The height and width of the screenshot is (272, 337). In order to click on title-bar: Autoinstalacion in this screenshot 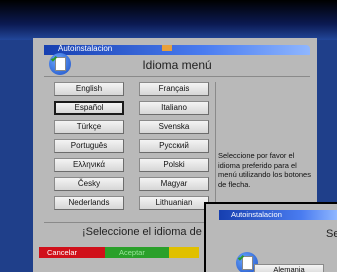, I will do `click(177, 49)`.